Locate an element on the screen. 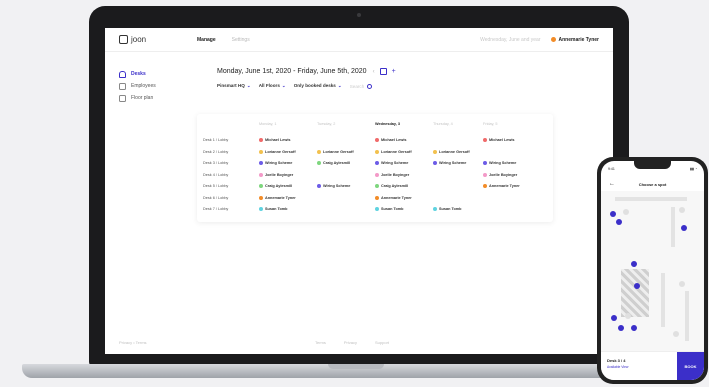  nav-settings: Settings is located at coordinates (241, 40).